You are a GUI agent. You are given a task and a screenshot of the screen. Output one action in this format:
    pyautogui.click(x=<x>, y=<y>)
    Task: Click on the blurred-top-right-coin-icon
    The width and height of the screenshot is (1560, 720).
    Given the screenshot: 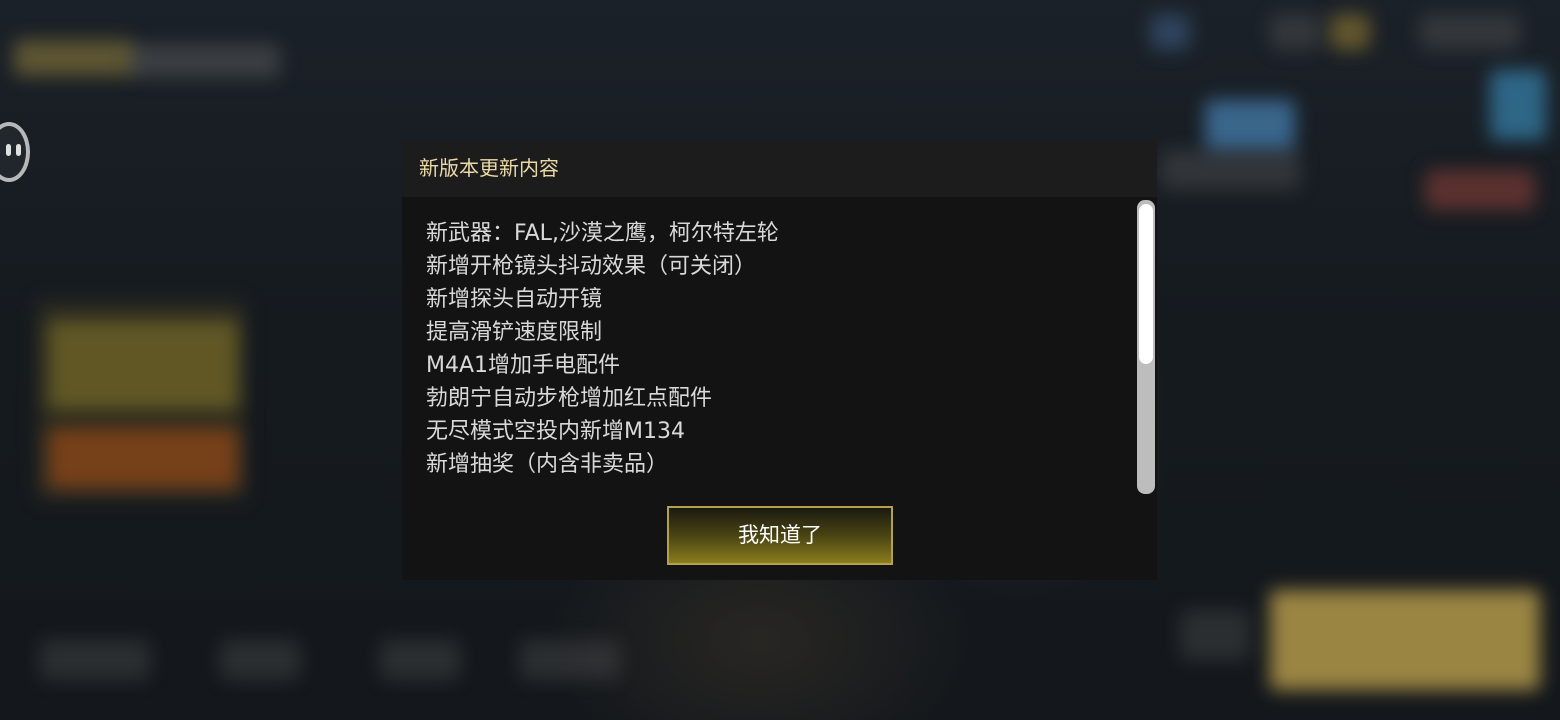 What is the action you would take?
    pyautogui.click(x=1350, y=32)
    